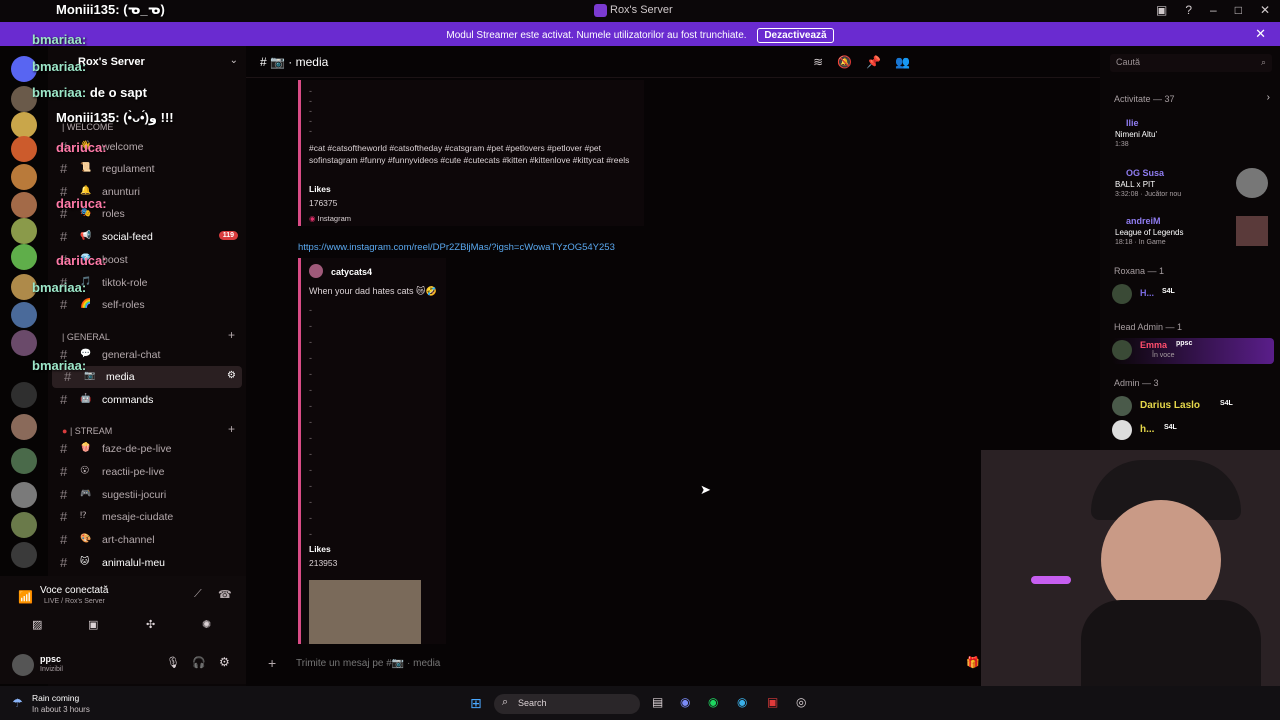 This screenshot has width=1280, height=720. What do you see at coordinates (1260, 34) in the screenshot?
I see `close-banner-icon: ✕` at bounding box center [1260, 34].